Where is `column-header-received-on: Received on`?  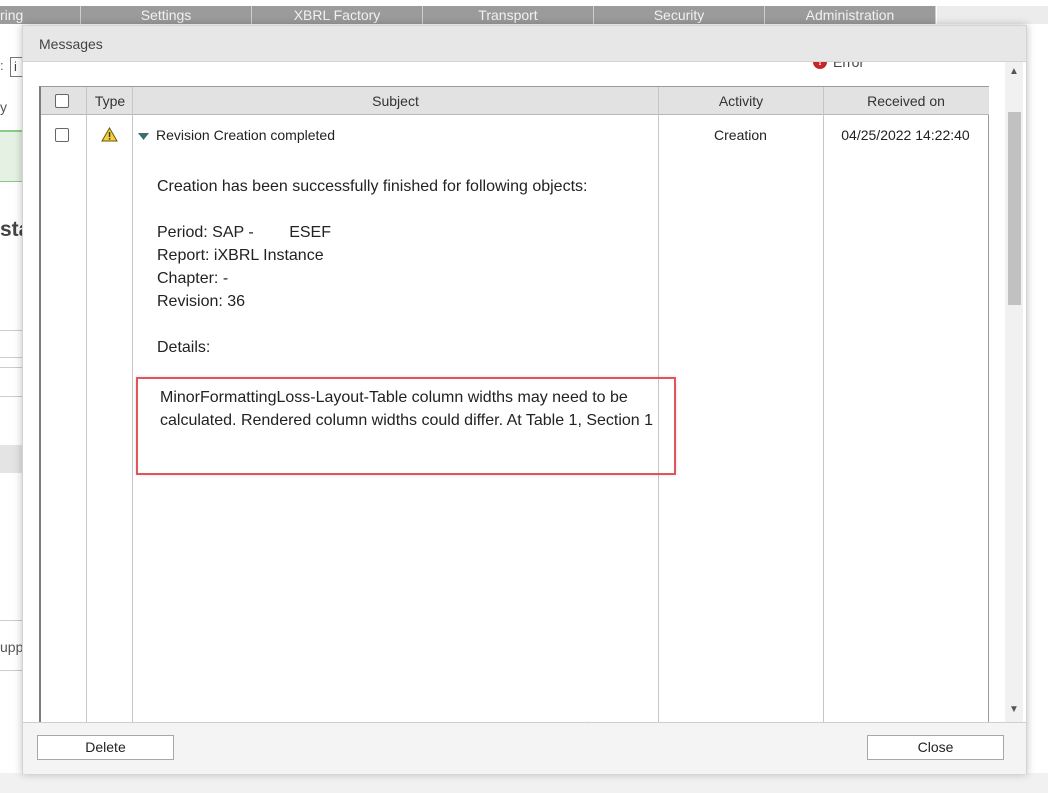 column-header-received-on: Received on is located at coordinates (906, 101).